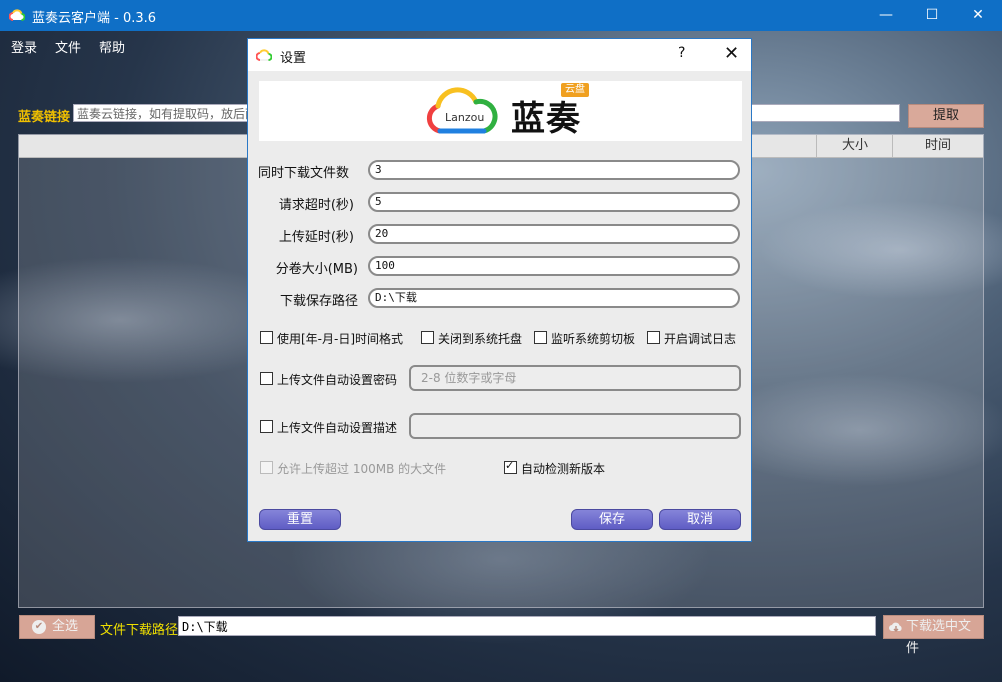  Describe the element at coordinates (465, 117) in the screenshot. I see `logo-brand-small: Lanzou` at that location.